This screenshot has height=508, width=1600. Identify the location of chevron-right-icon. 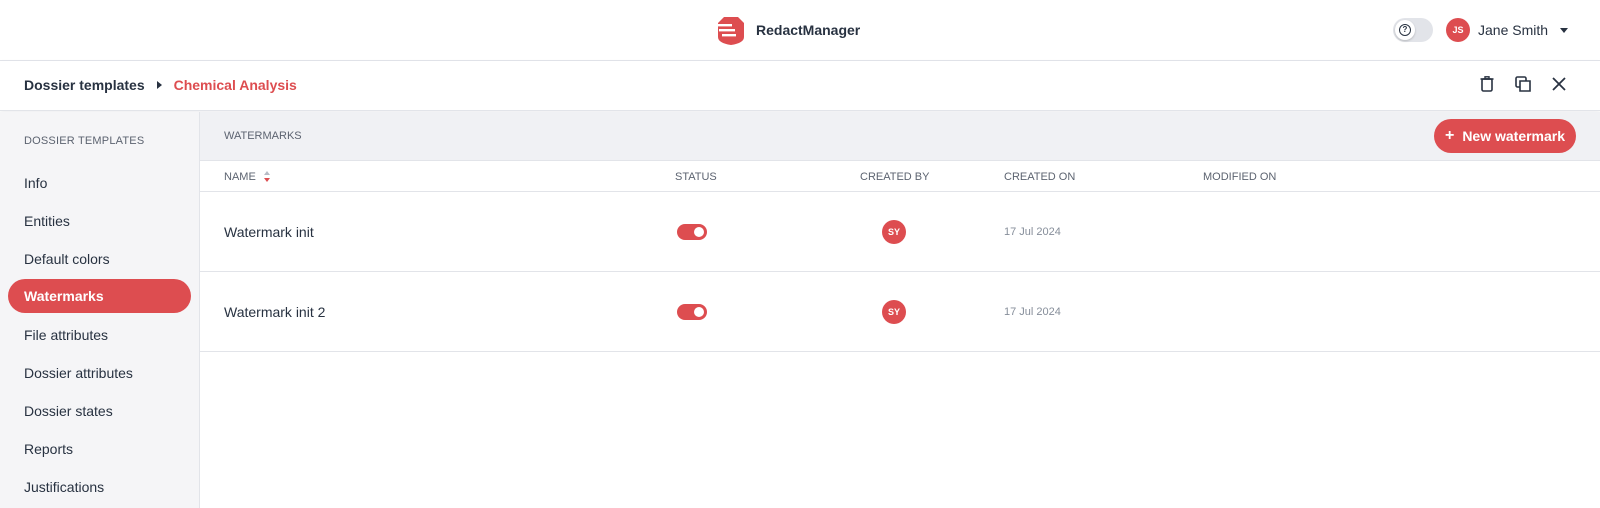
(159, 85).